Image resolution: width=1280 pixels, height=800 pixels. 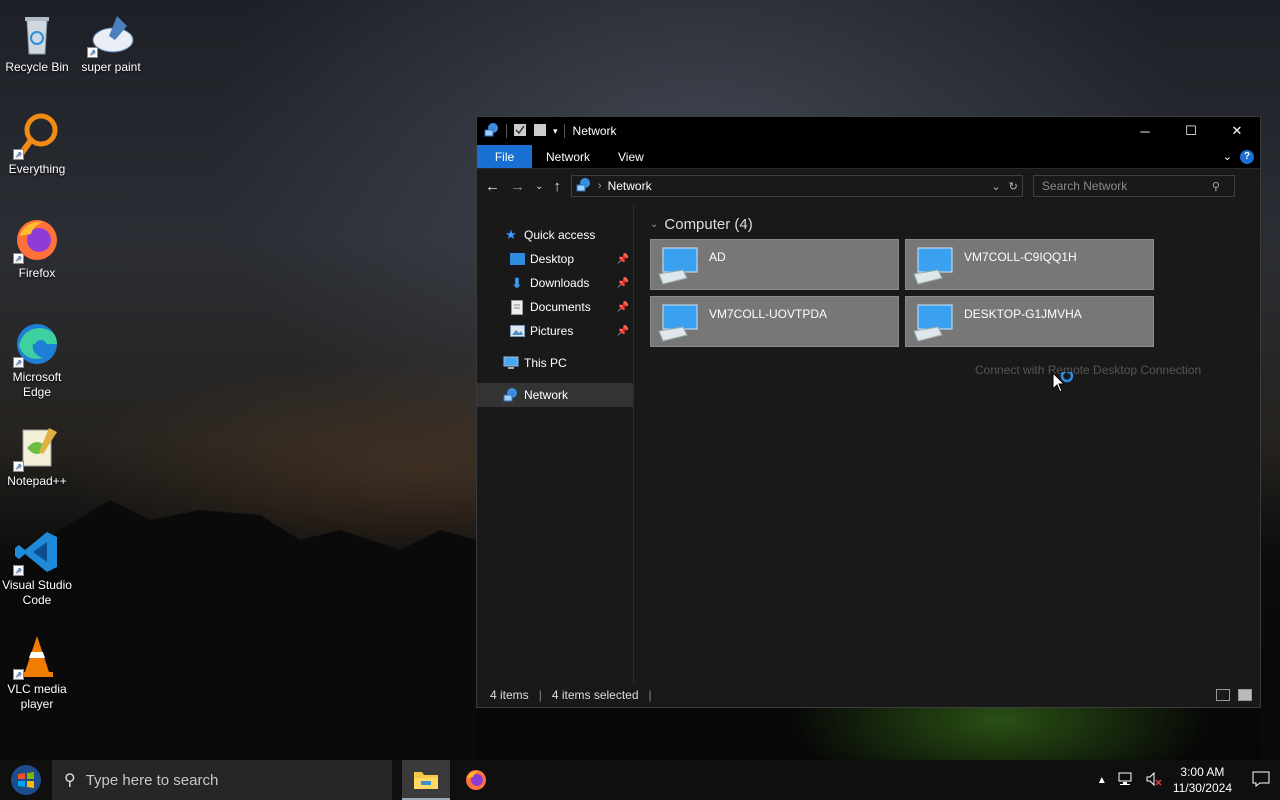 What do you see at coordinates (37, 592) in the screenshot?
I see `desktop-icon-label: Visual Studio Code` at bounding box center [37, 592].